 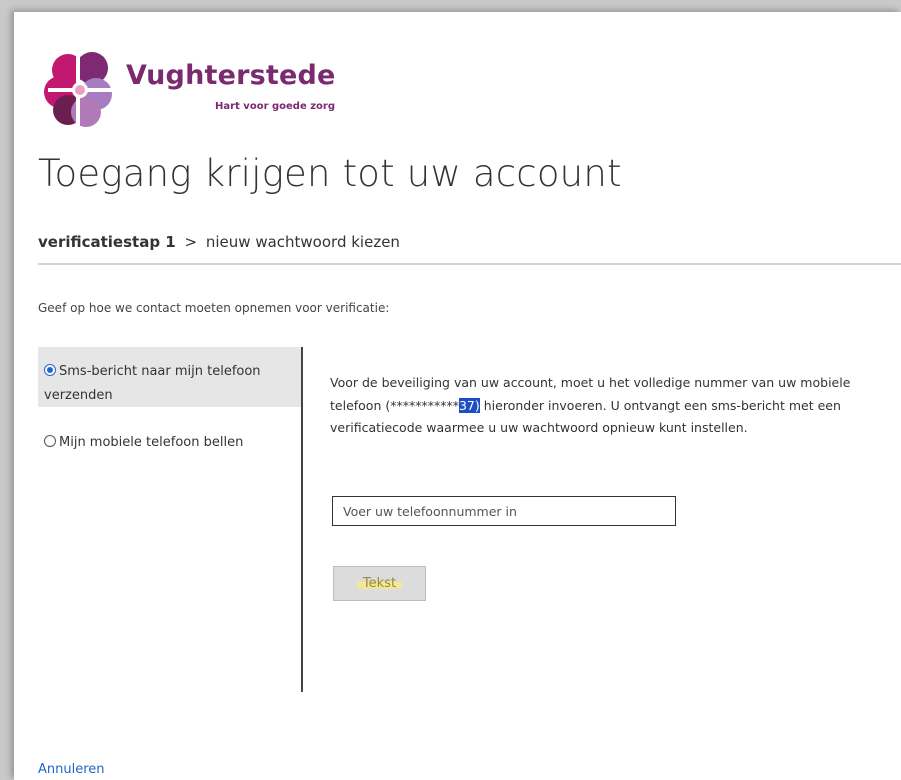 What do you see at coordinates (275, 106) in the screenshot?
I see `brand-tagline: Hart voor goede zorg` at bounding box center [275, 106].